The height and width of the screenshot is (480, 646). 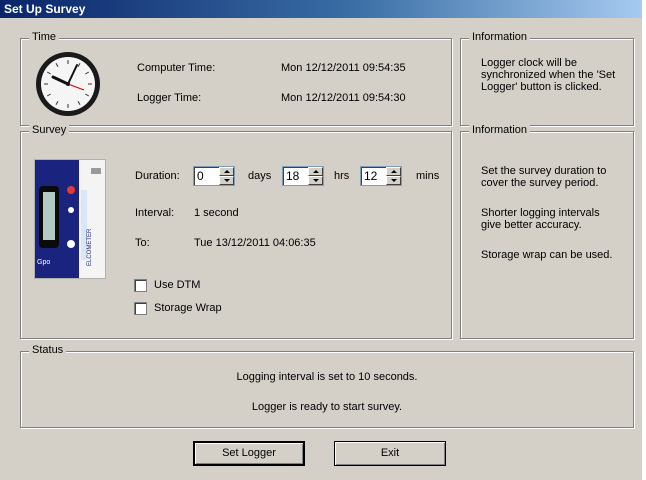 I want to click on hrs-spinner: 18, so click(x=303, y=176).